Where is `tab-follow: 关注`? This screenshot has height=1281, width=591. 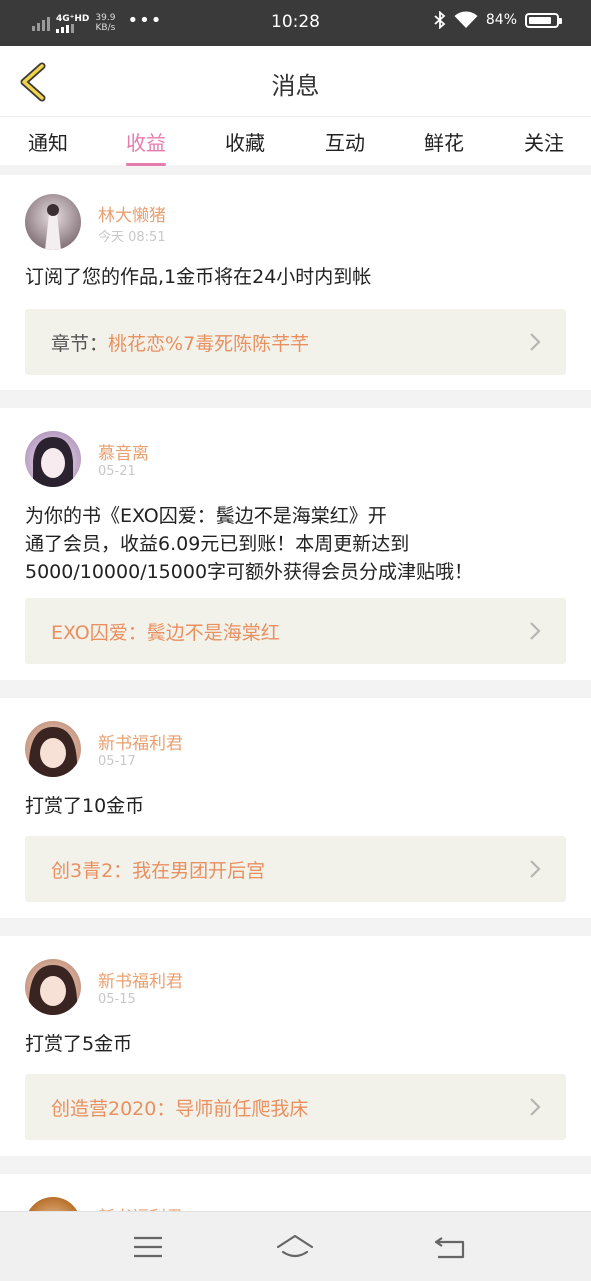 tab-follow: 关注 is located at coordinates (544, 141).